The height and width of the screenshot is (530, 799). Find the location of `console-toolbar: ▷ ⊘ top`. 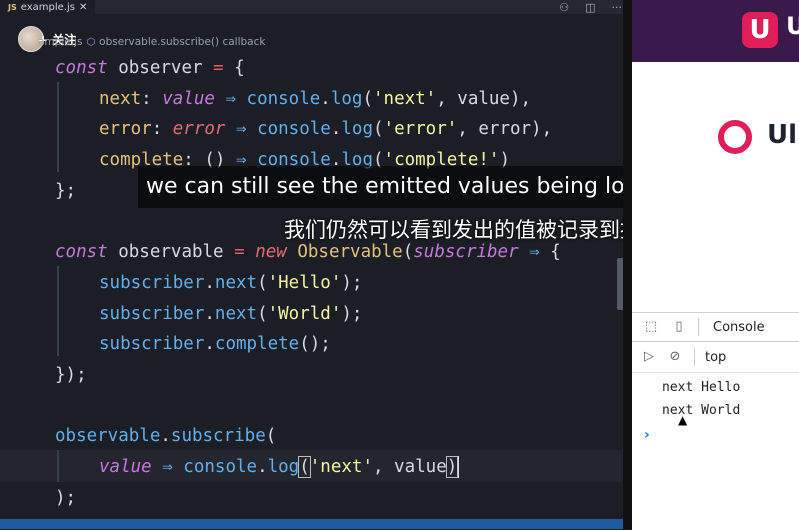

console-toolbar: ▷ ⊘ top is located at coordinates (715, 357).